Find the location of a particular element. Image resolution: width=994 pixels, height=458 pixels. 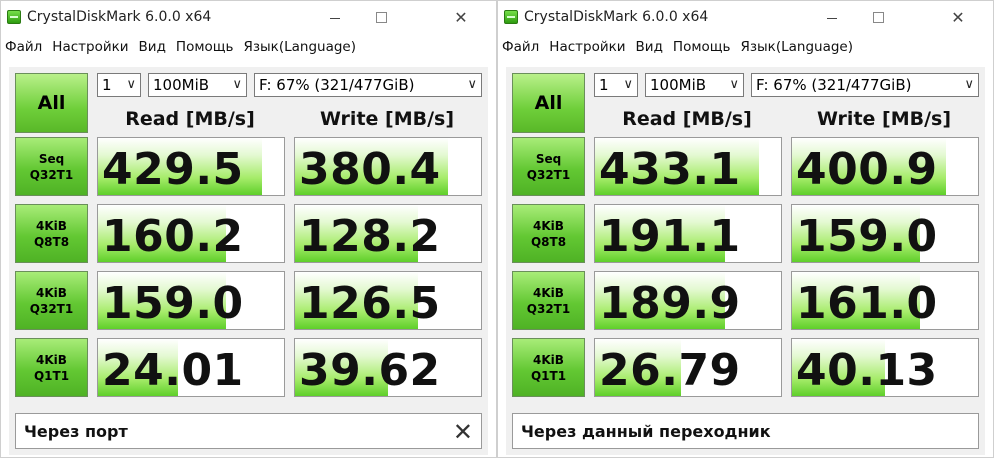

read-value: 160.2 is located at coordinates (173, 236).